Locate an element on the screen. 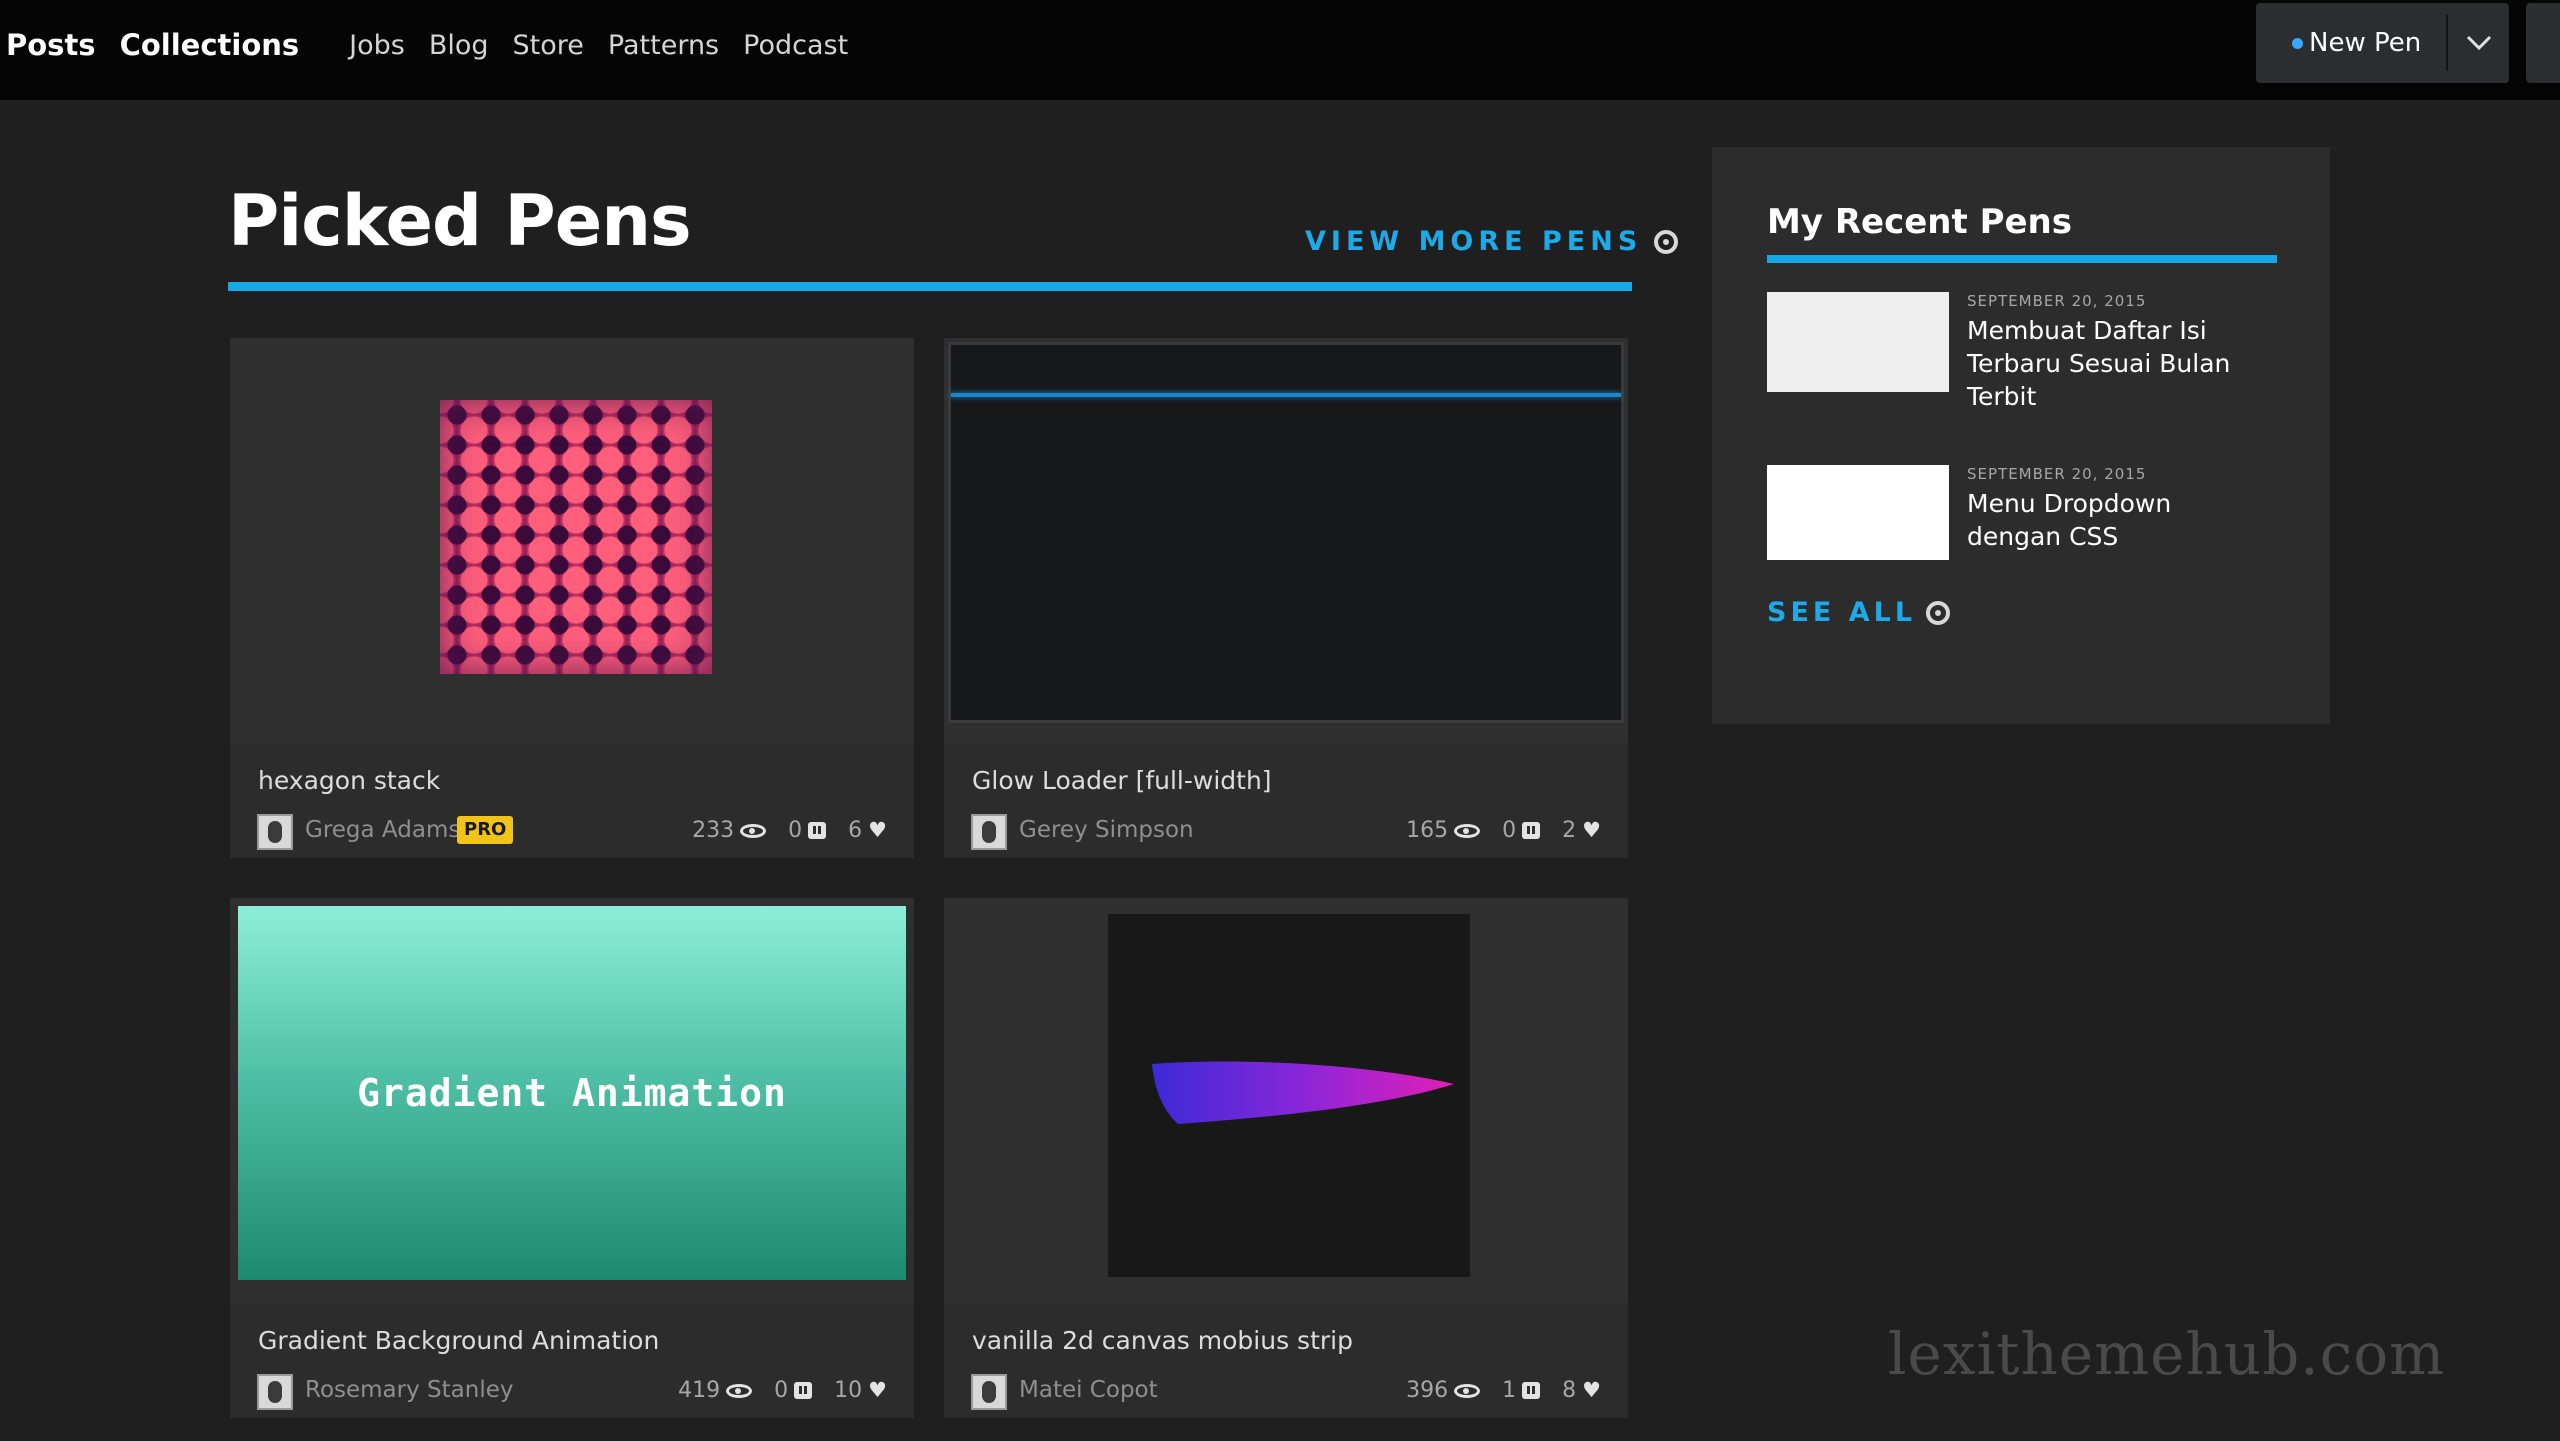 Image resolution: width=2560 pixels, height=1441 pixels. nav-patterns: Patterns is located at coordinates (663, 45).